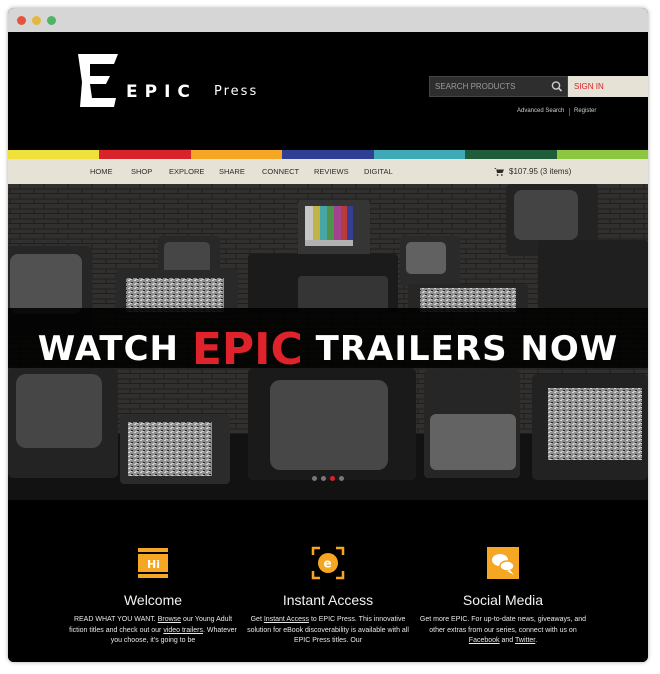  What do you see at coordinates (108, 349) in the screenshot?
I see `hero-headline-watch: WATCH` at bounding box center [108, 349].